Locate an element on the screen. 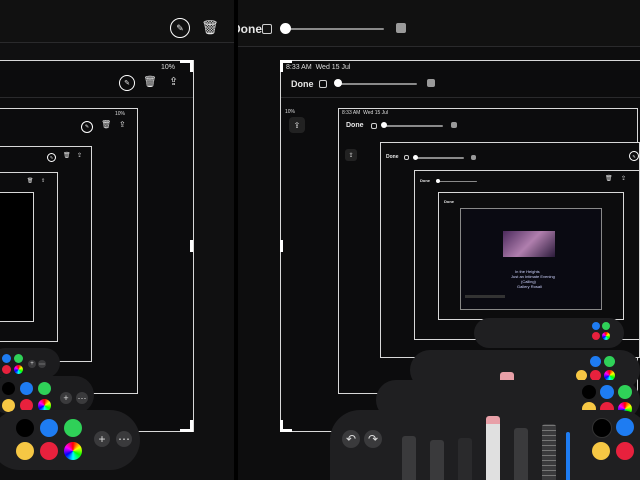 This screenshot has width=640, height=480. eraser-tool is located at coordinates (493, 448).